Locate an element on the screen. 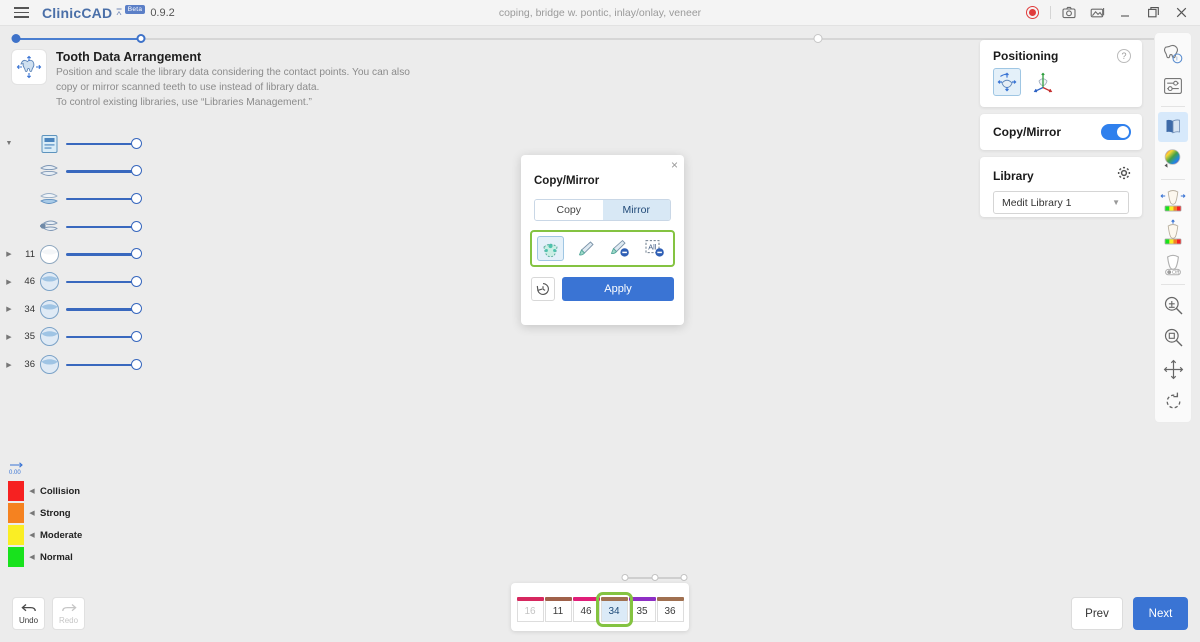 The height and width of the screenshot is (642, 1200). sidebar-row-upper-lower-arch is located at coordinates (80, 172).